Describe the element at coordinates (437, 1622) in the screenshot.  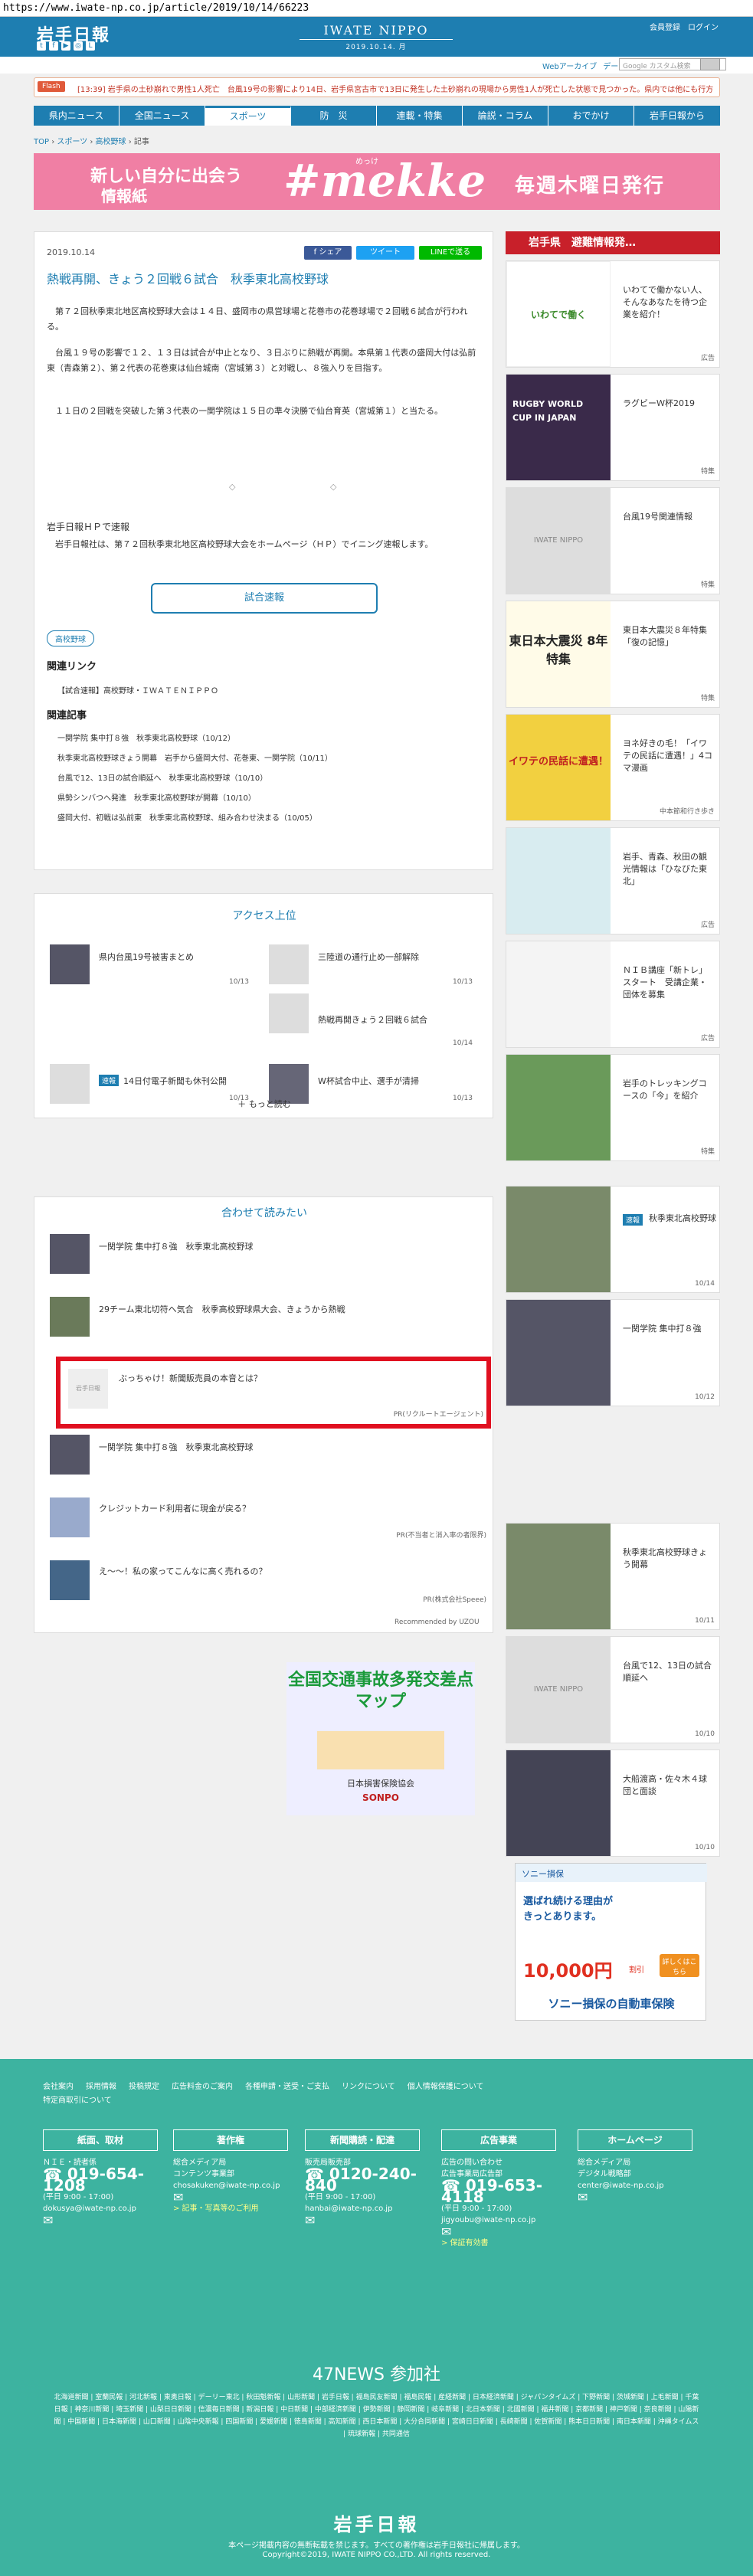
I see `recommended-by: Recommended by UZOU` at that location.